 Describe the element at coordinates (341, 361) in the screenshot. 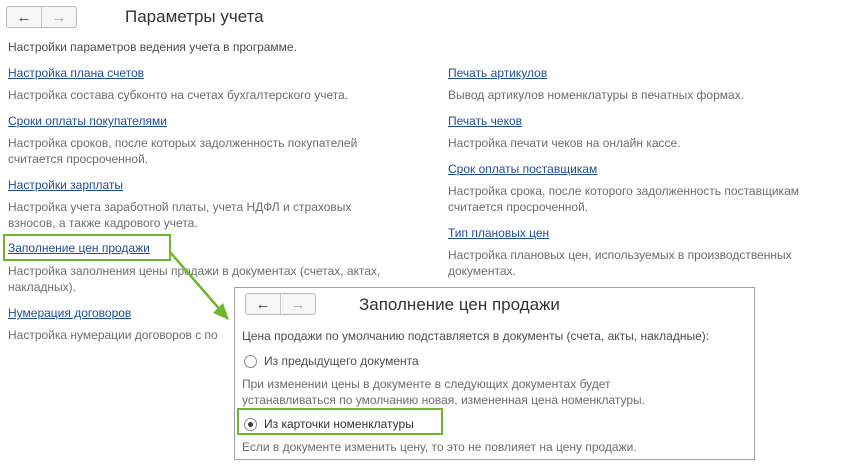

I see `option-label-previous-document: Из предыдущего документа` at that location.